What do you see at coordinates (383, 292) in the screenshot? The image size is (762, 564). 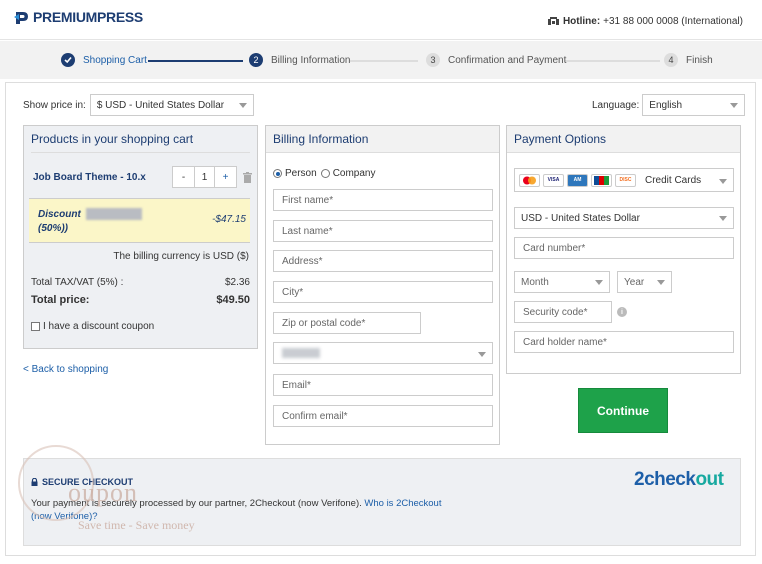 I see `city-field: City*` at bounding box center [383, 292].